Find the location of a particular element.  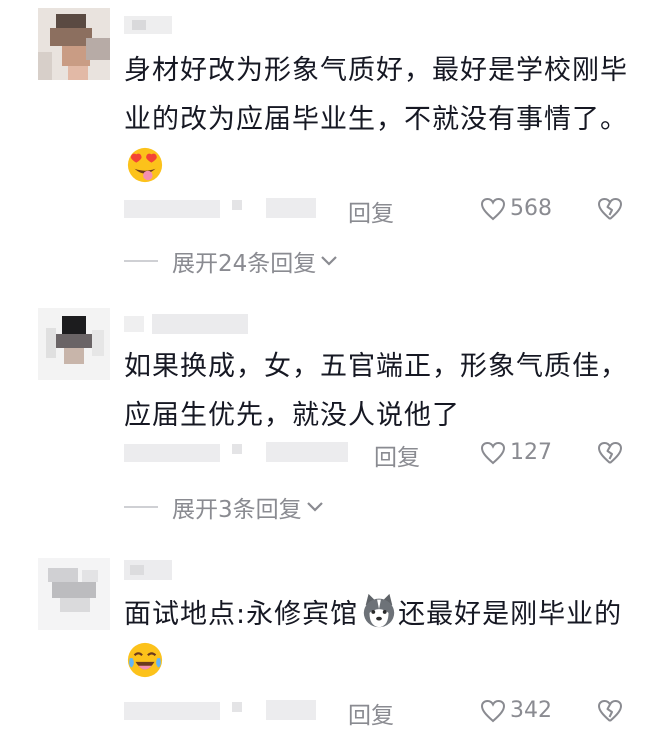

like-count: 127 is located at coordinates (531, 452).